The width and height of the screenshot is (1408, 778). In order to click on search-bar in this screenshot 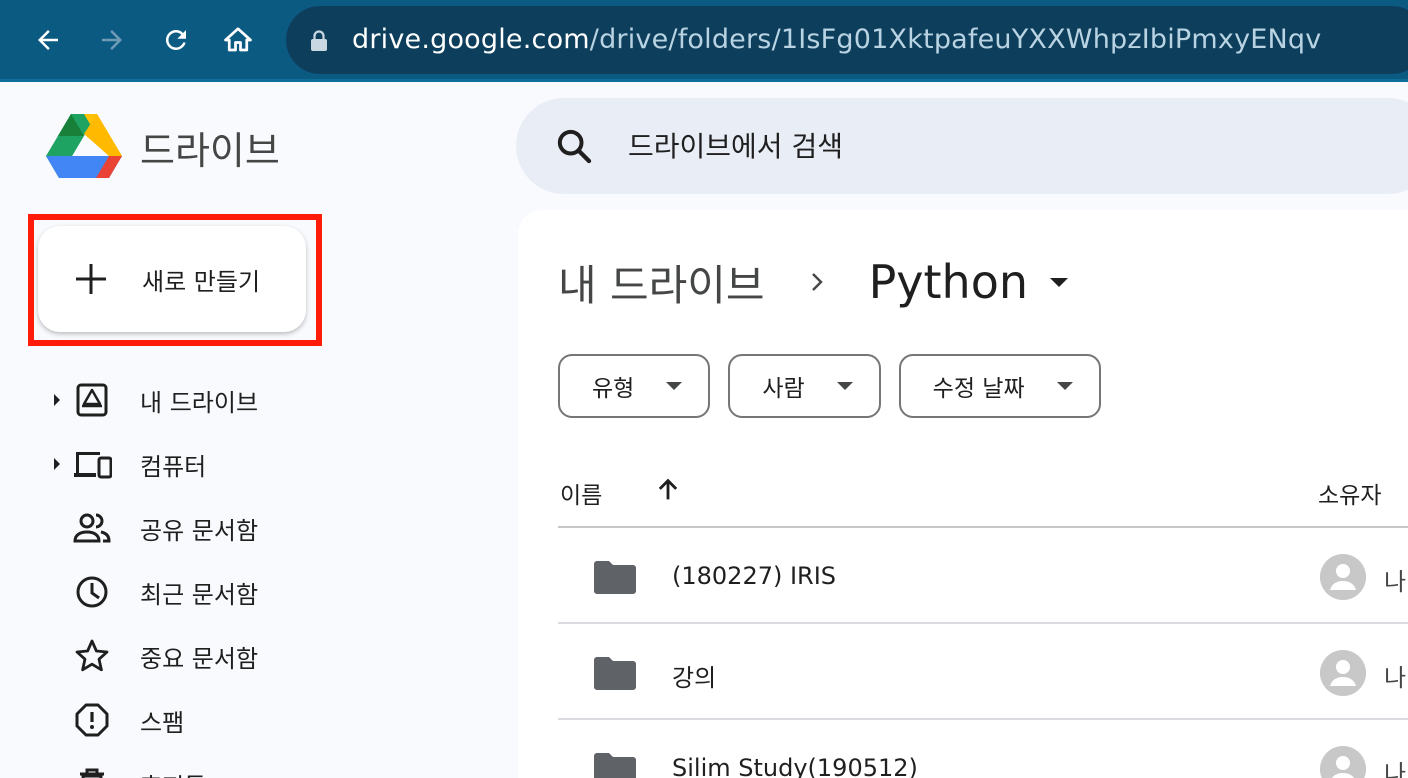, I will do `click(962, 146)`.